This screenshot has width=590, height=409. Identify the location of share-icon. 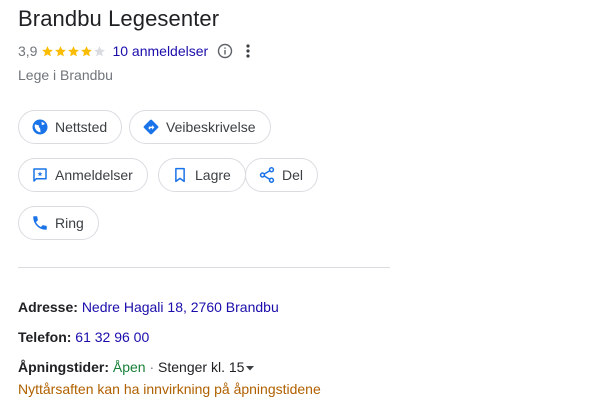
(267, 175).